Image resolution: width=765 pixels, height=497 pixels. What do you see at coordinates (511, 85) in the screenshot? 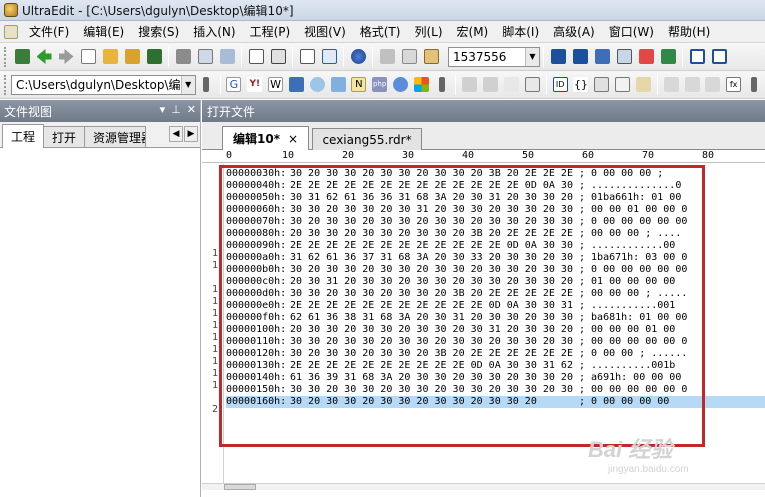
I see `comment-icon` at bounding box center [511, 85].